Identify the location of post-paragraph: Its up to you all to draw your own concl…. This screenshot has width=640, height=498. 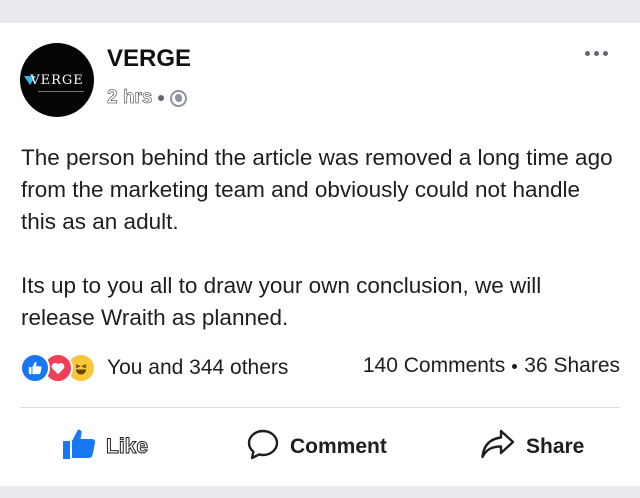
(281, 301).